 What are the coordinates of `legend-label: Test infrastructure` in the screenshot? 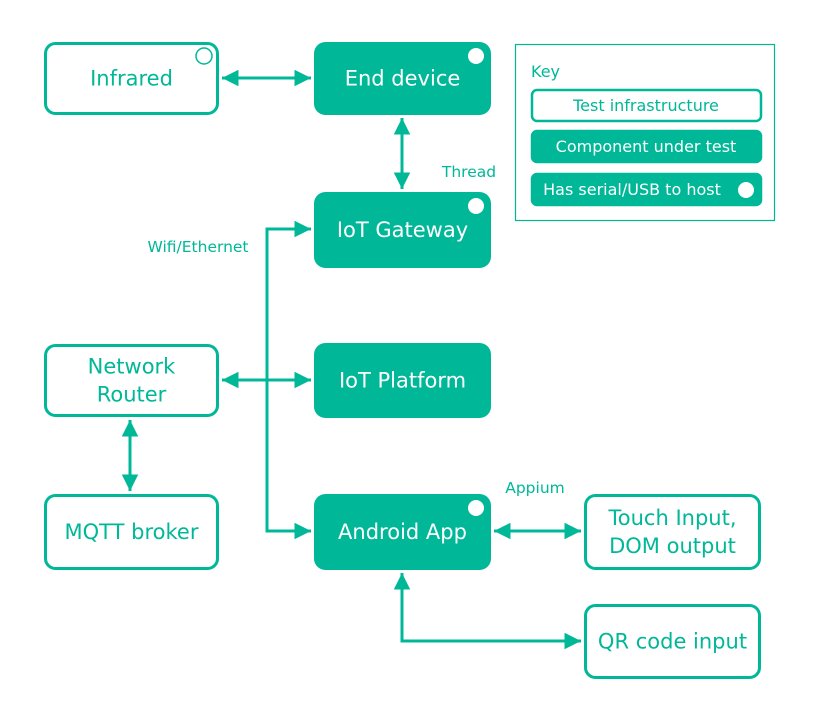 It's located at (645, 105).